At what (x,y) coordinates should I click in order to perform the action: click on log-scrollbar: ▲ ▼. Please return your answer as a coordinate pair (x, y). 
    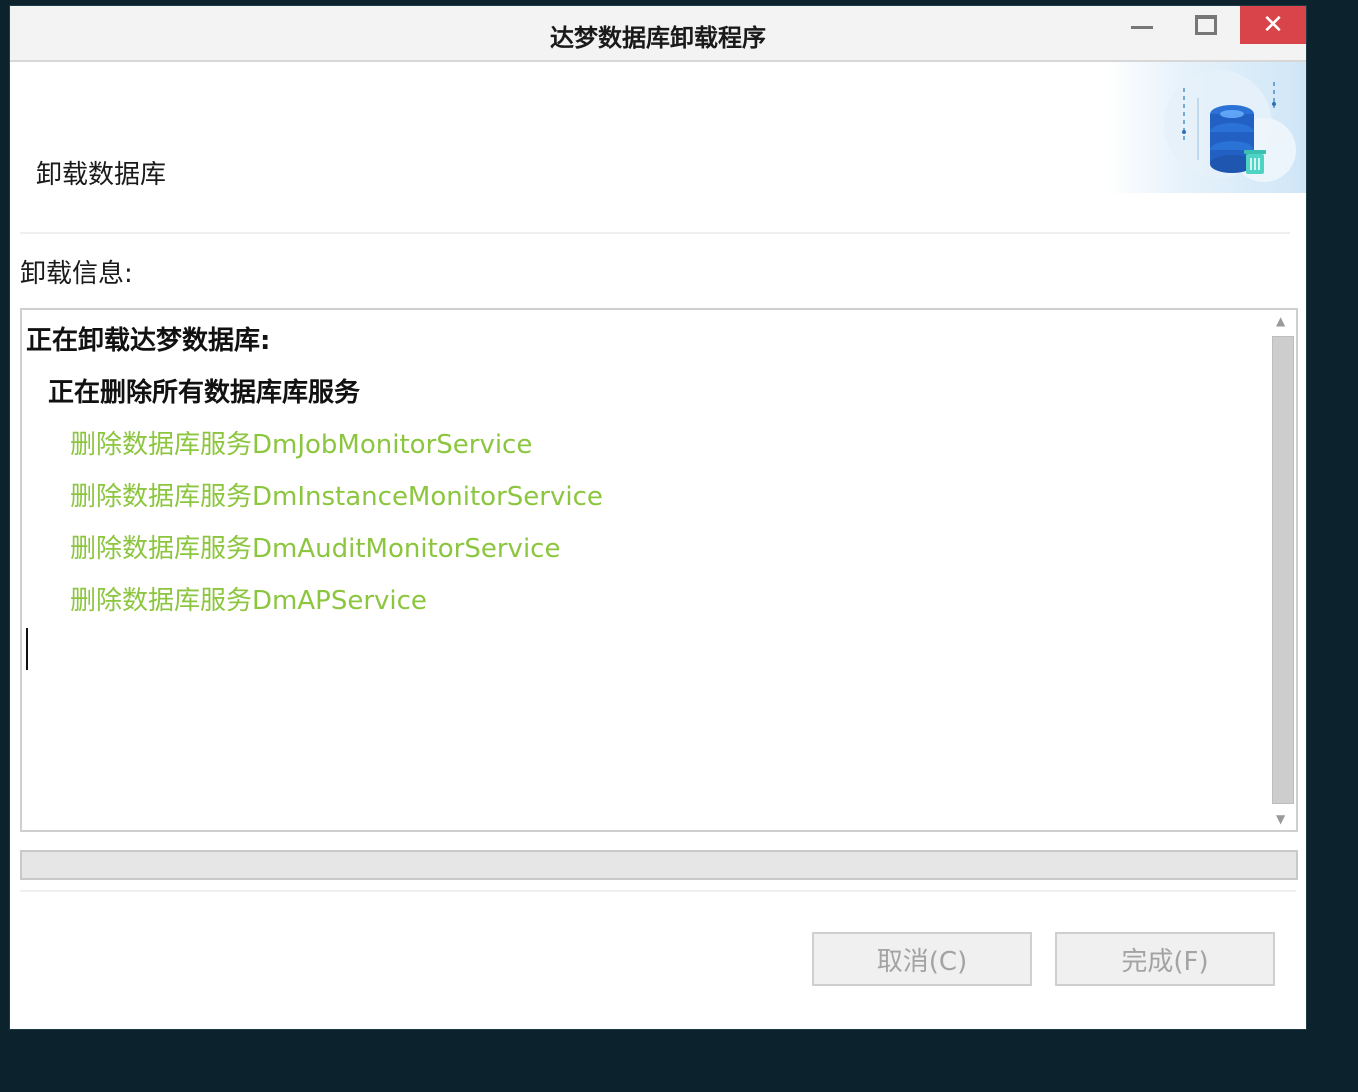
    Looking at the image, I should click on (1283, 570).